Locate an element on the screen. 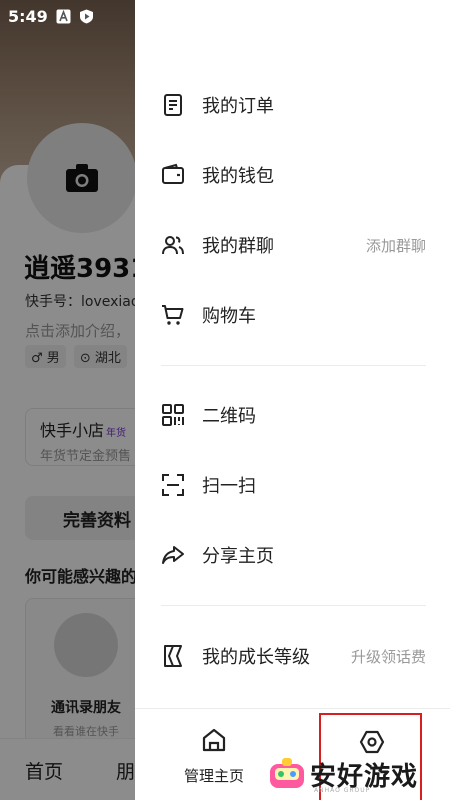 This screenshot has width=450, height=800. watermark-subtext: ANHAO GROUP is located at coordinates (342, 790).